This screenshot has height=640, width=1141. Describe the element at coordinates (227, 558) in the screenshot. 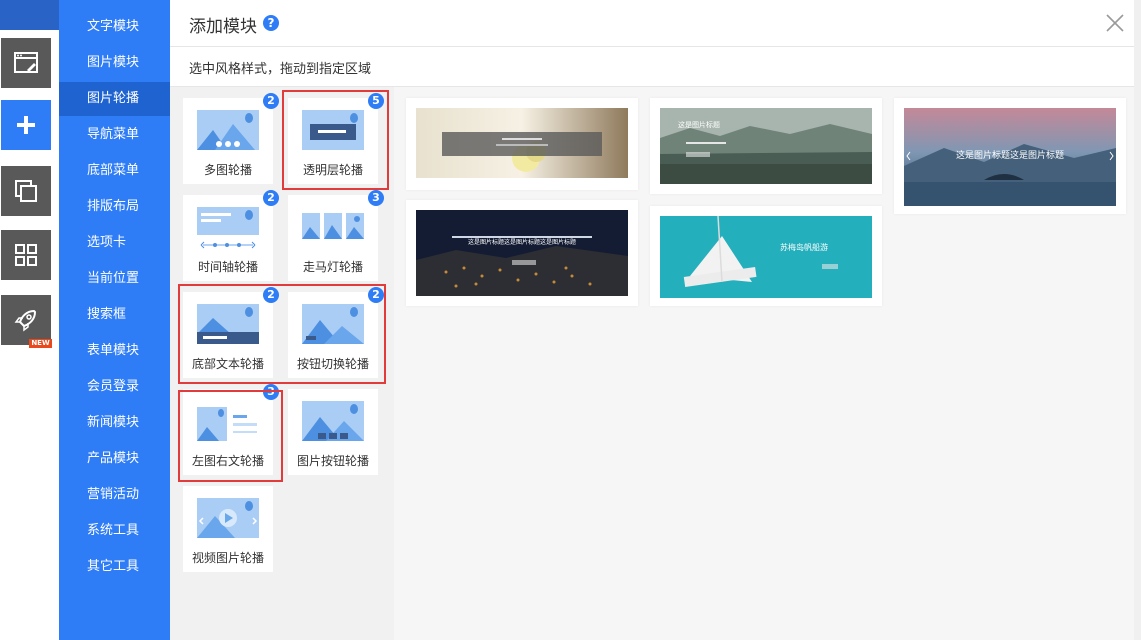

I see `style-label: 视频图片轮播` at that location.